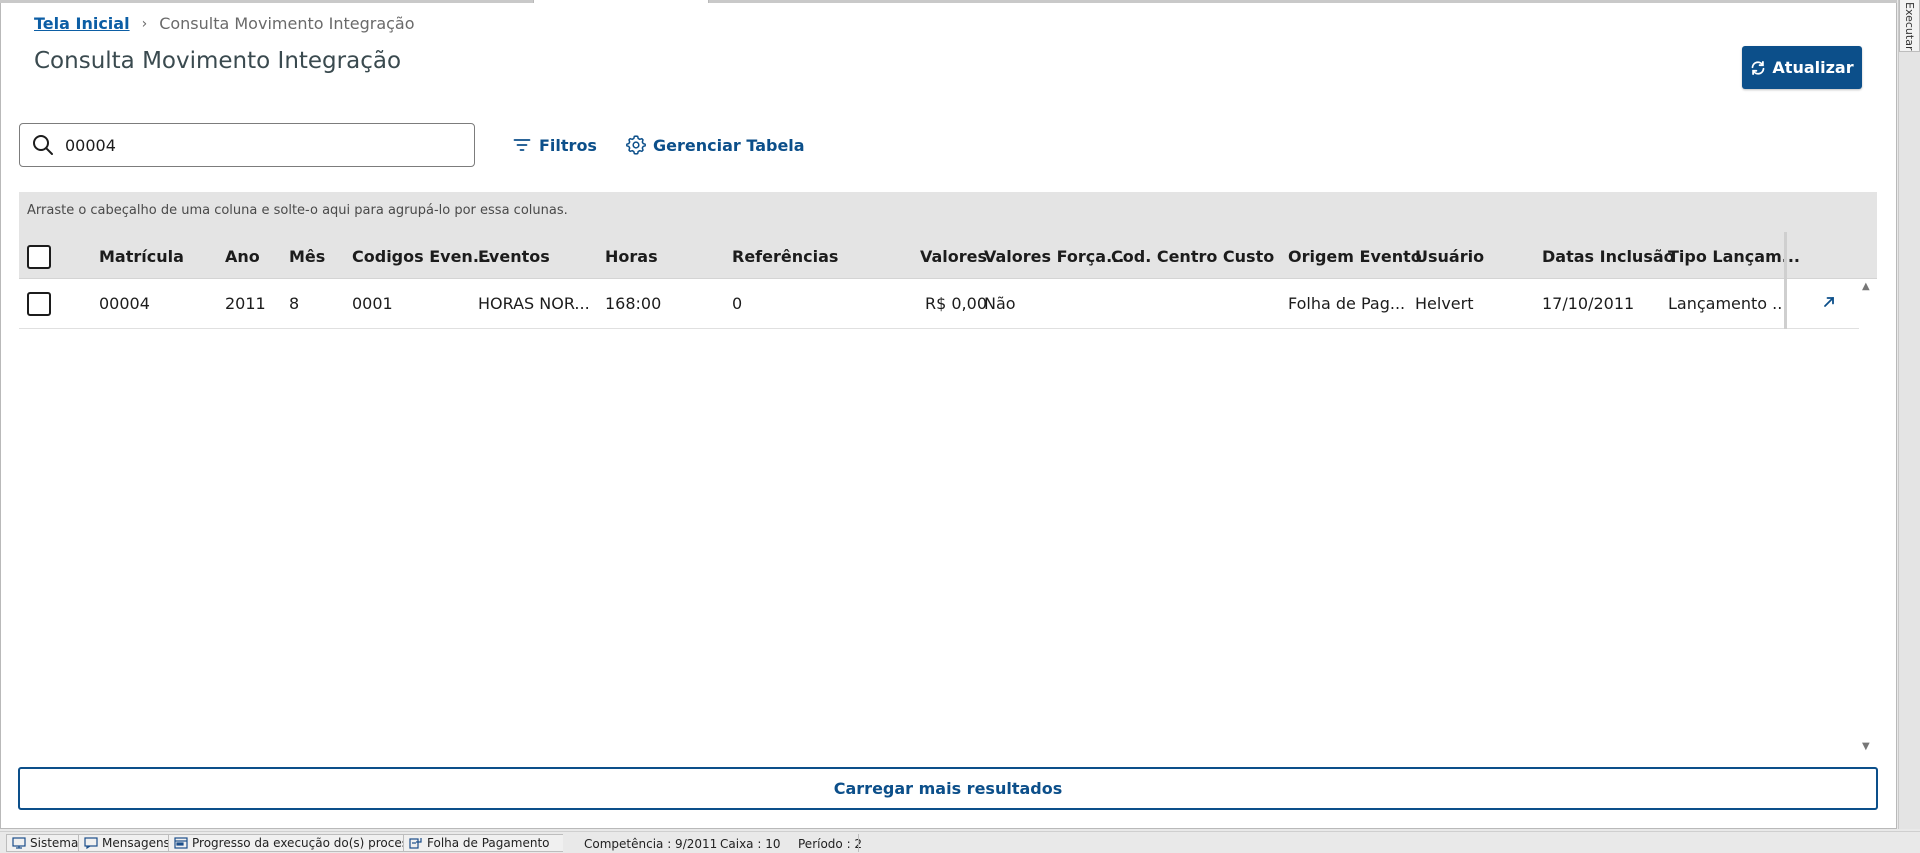 The image size is (1920, 853). What do you see at coordinates (522, 145) in the screenshot?
I see `filter-icon` at bounding box center [522, 145].